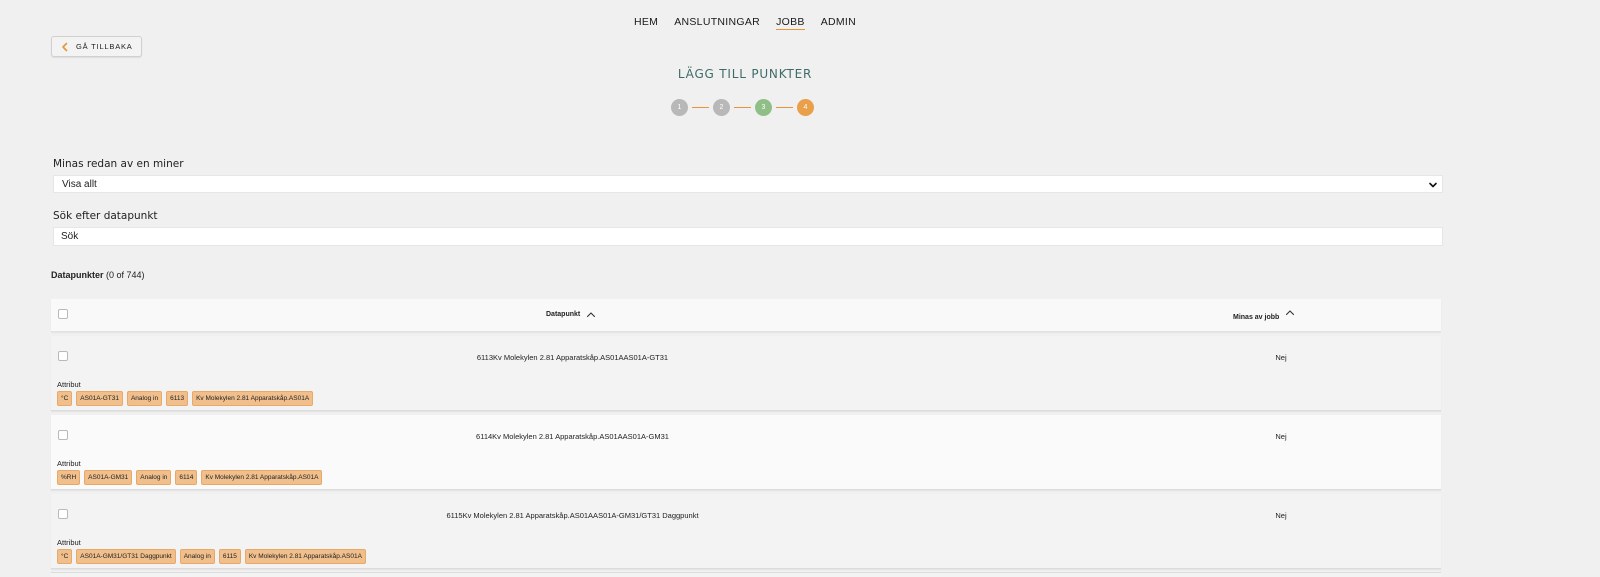  I want to click on step-1: 1, so click(679, 107).